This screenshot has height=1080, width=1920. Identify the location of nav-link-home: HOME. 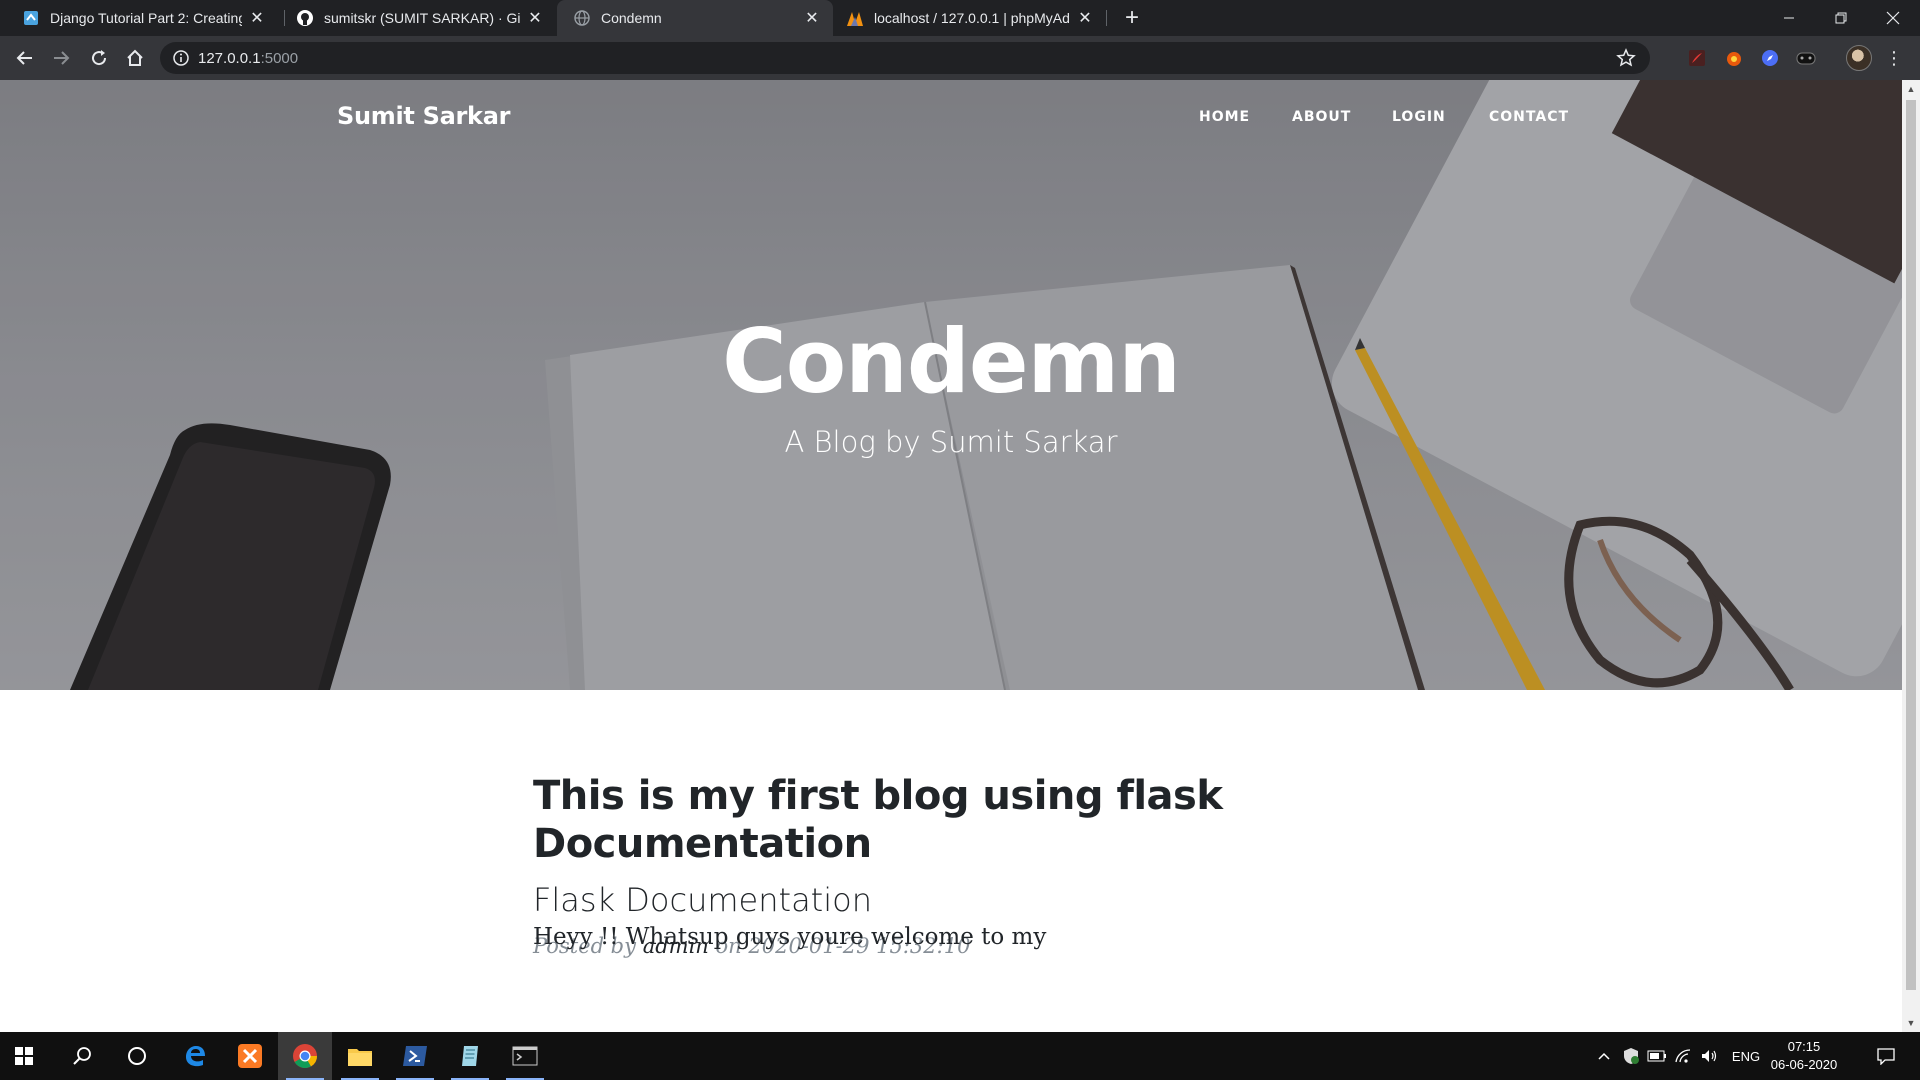
(1224, 117).